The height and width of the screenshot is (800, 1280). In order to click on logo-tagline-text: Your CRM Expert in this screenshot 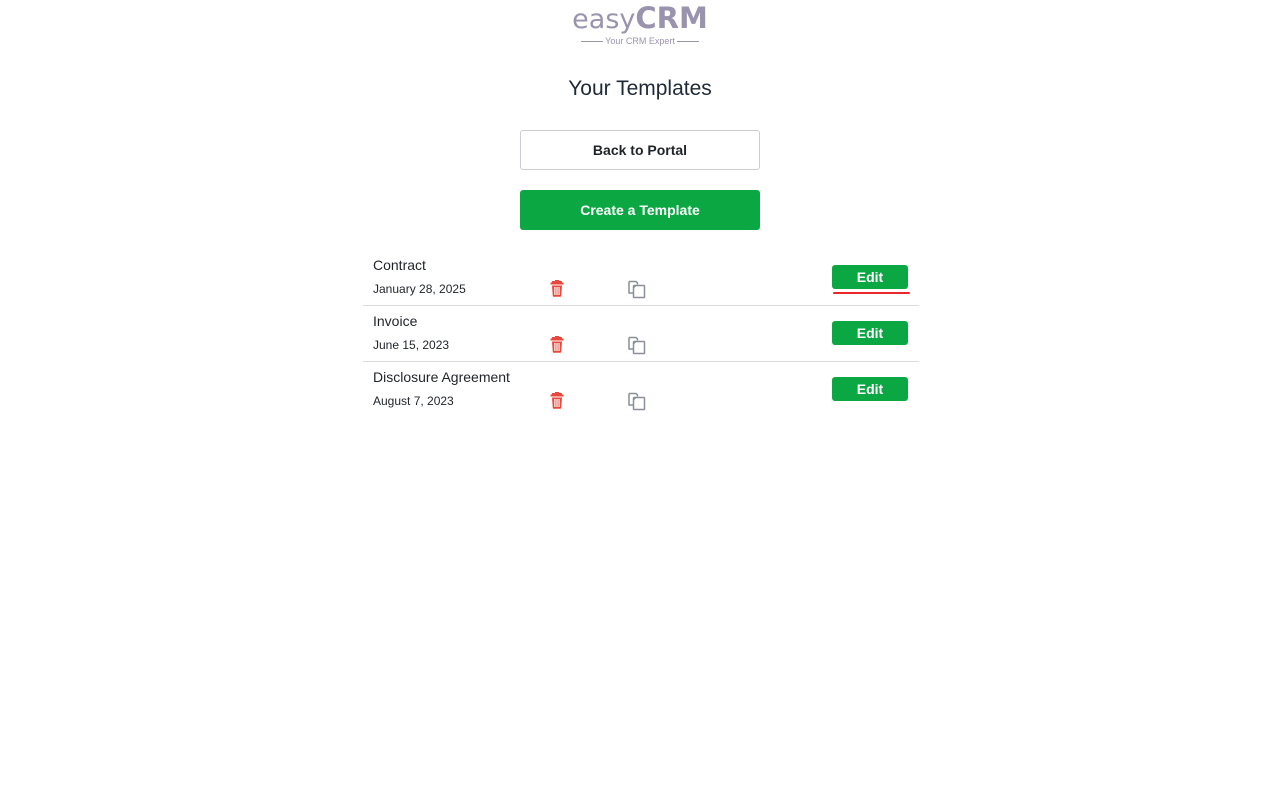, I will do `click(640, 41)`.